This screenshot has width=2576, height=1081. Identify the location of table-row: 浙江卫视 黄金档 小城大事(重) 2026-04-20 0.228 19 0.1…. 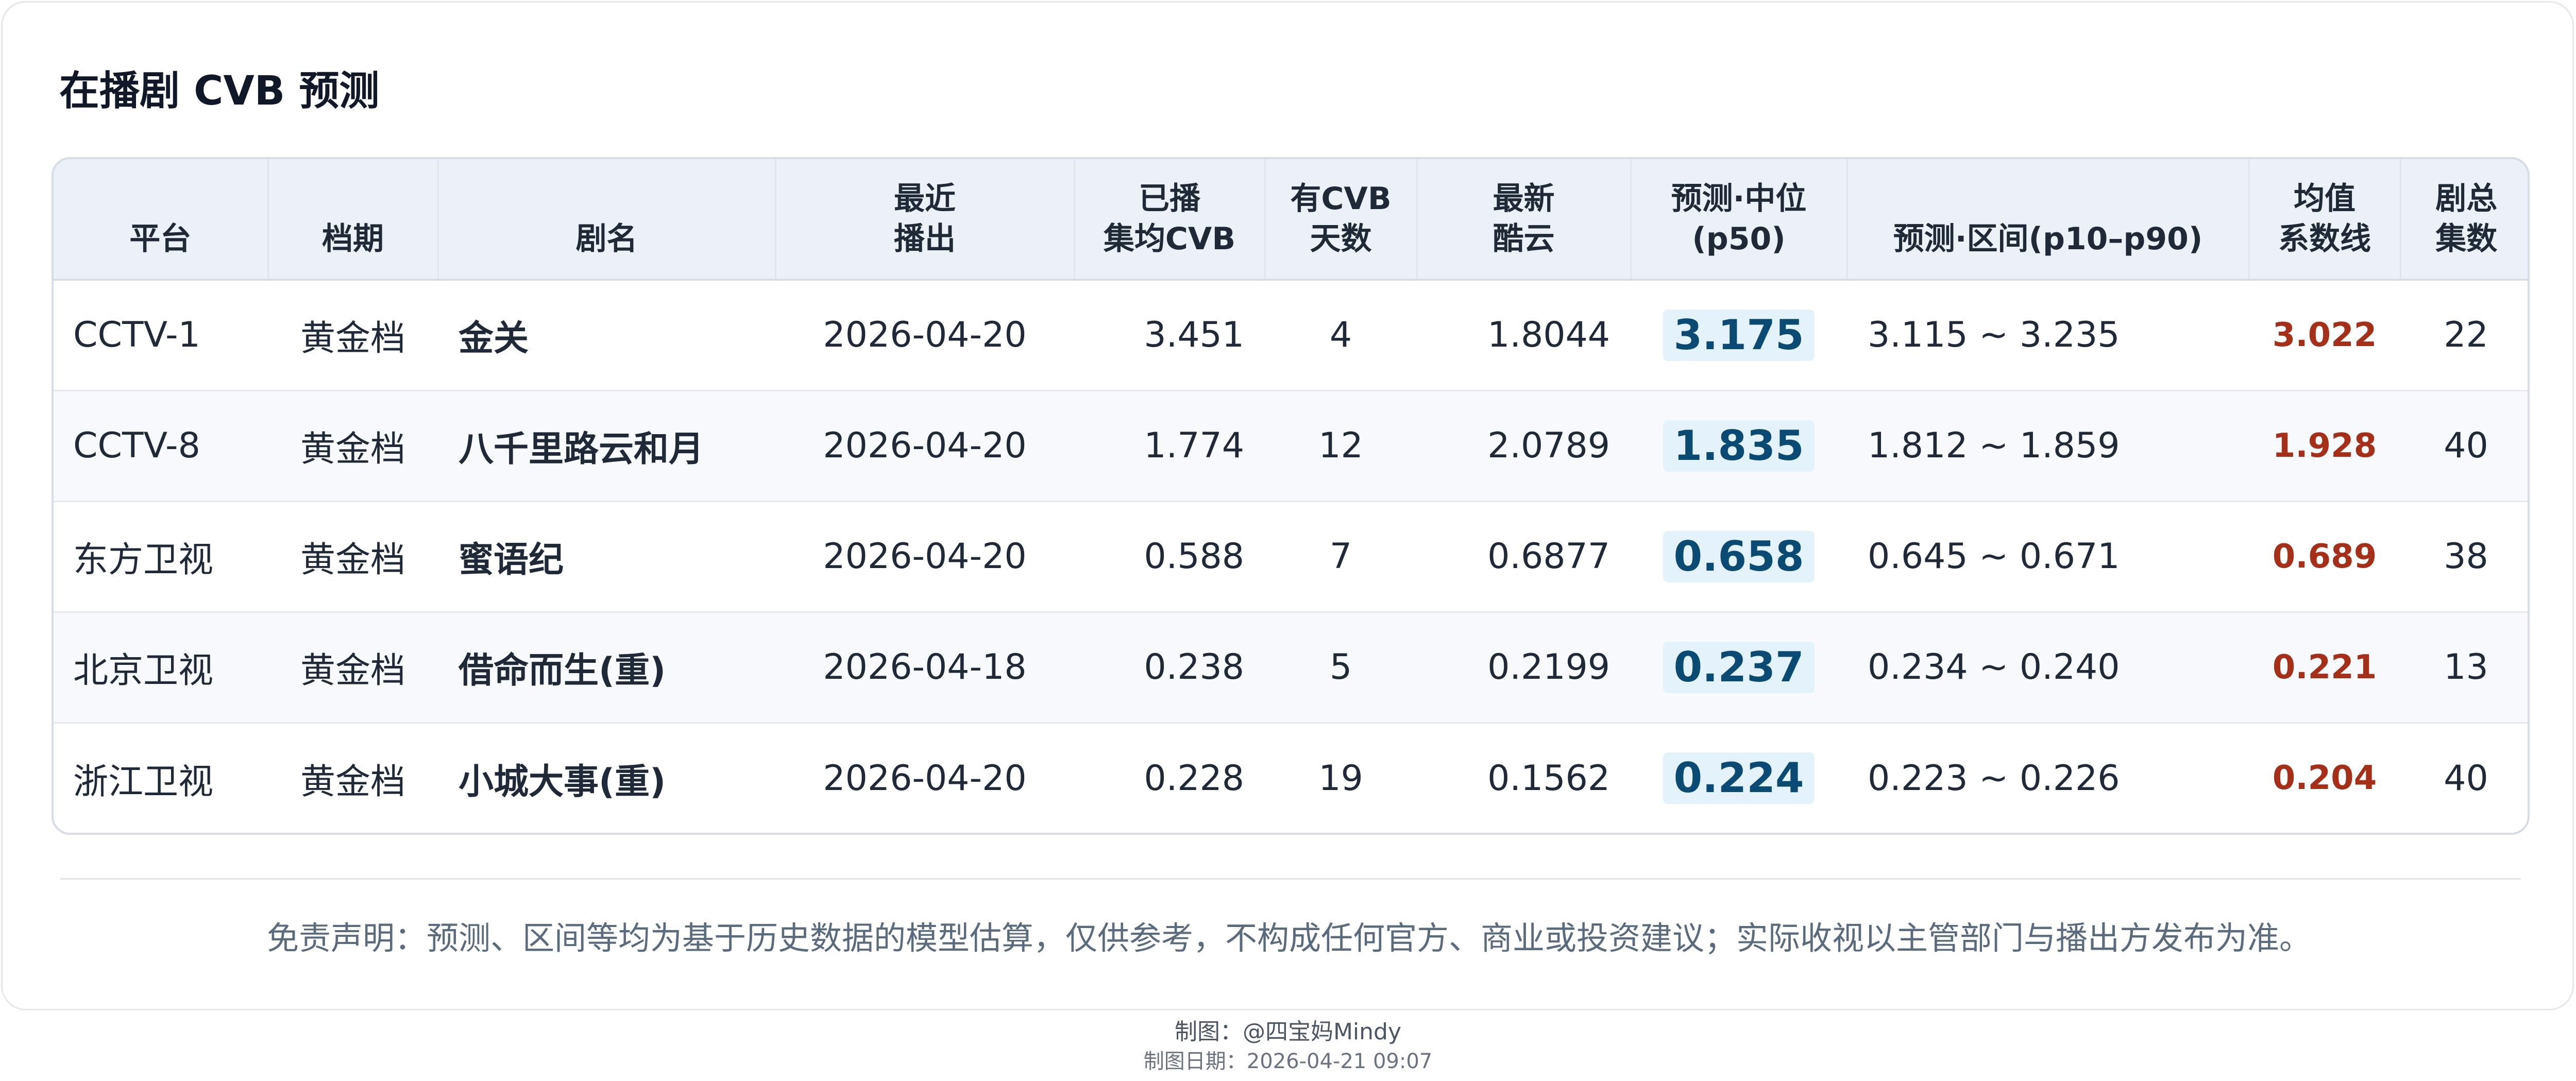
(1291, 778).